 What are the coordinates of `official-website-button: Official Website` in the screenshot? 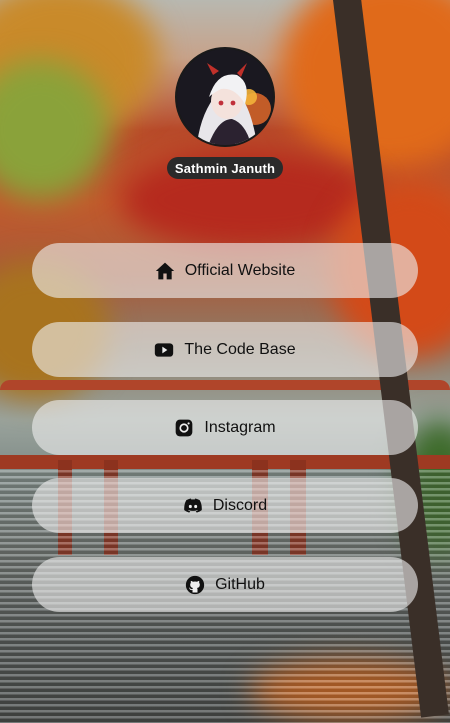 It's located at (225, 270).